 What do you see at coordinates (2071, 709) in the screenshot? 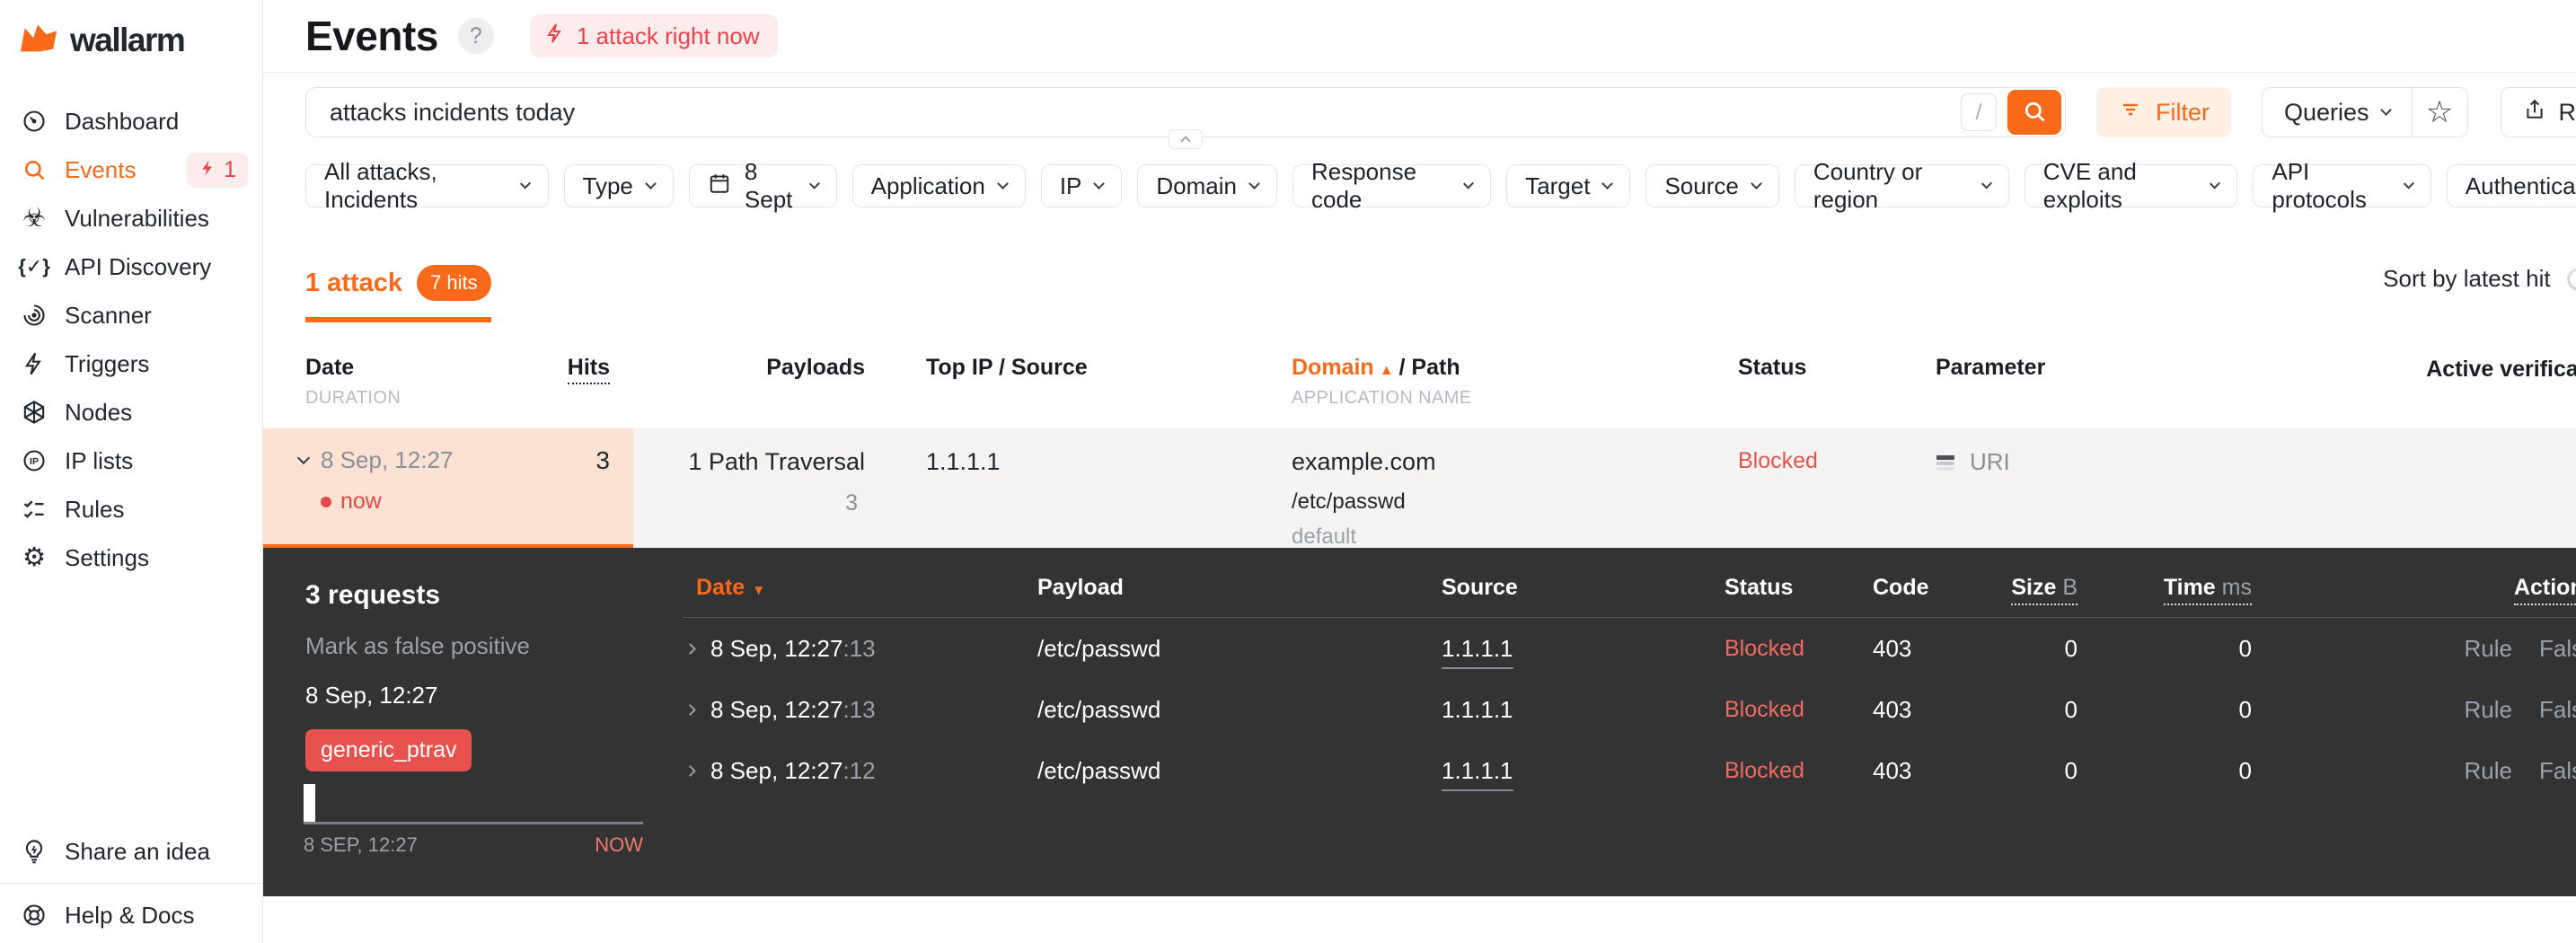
I see `request-size: 0` at bounding box center [2071, 709].